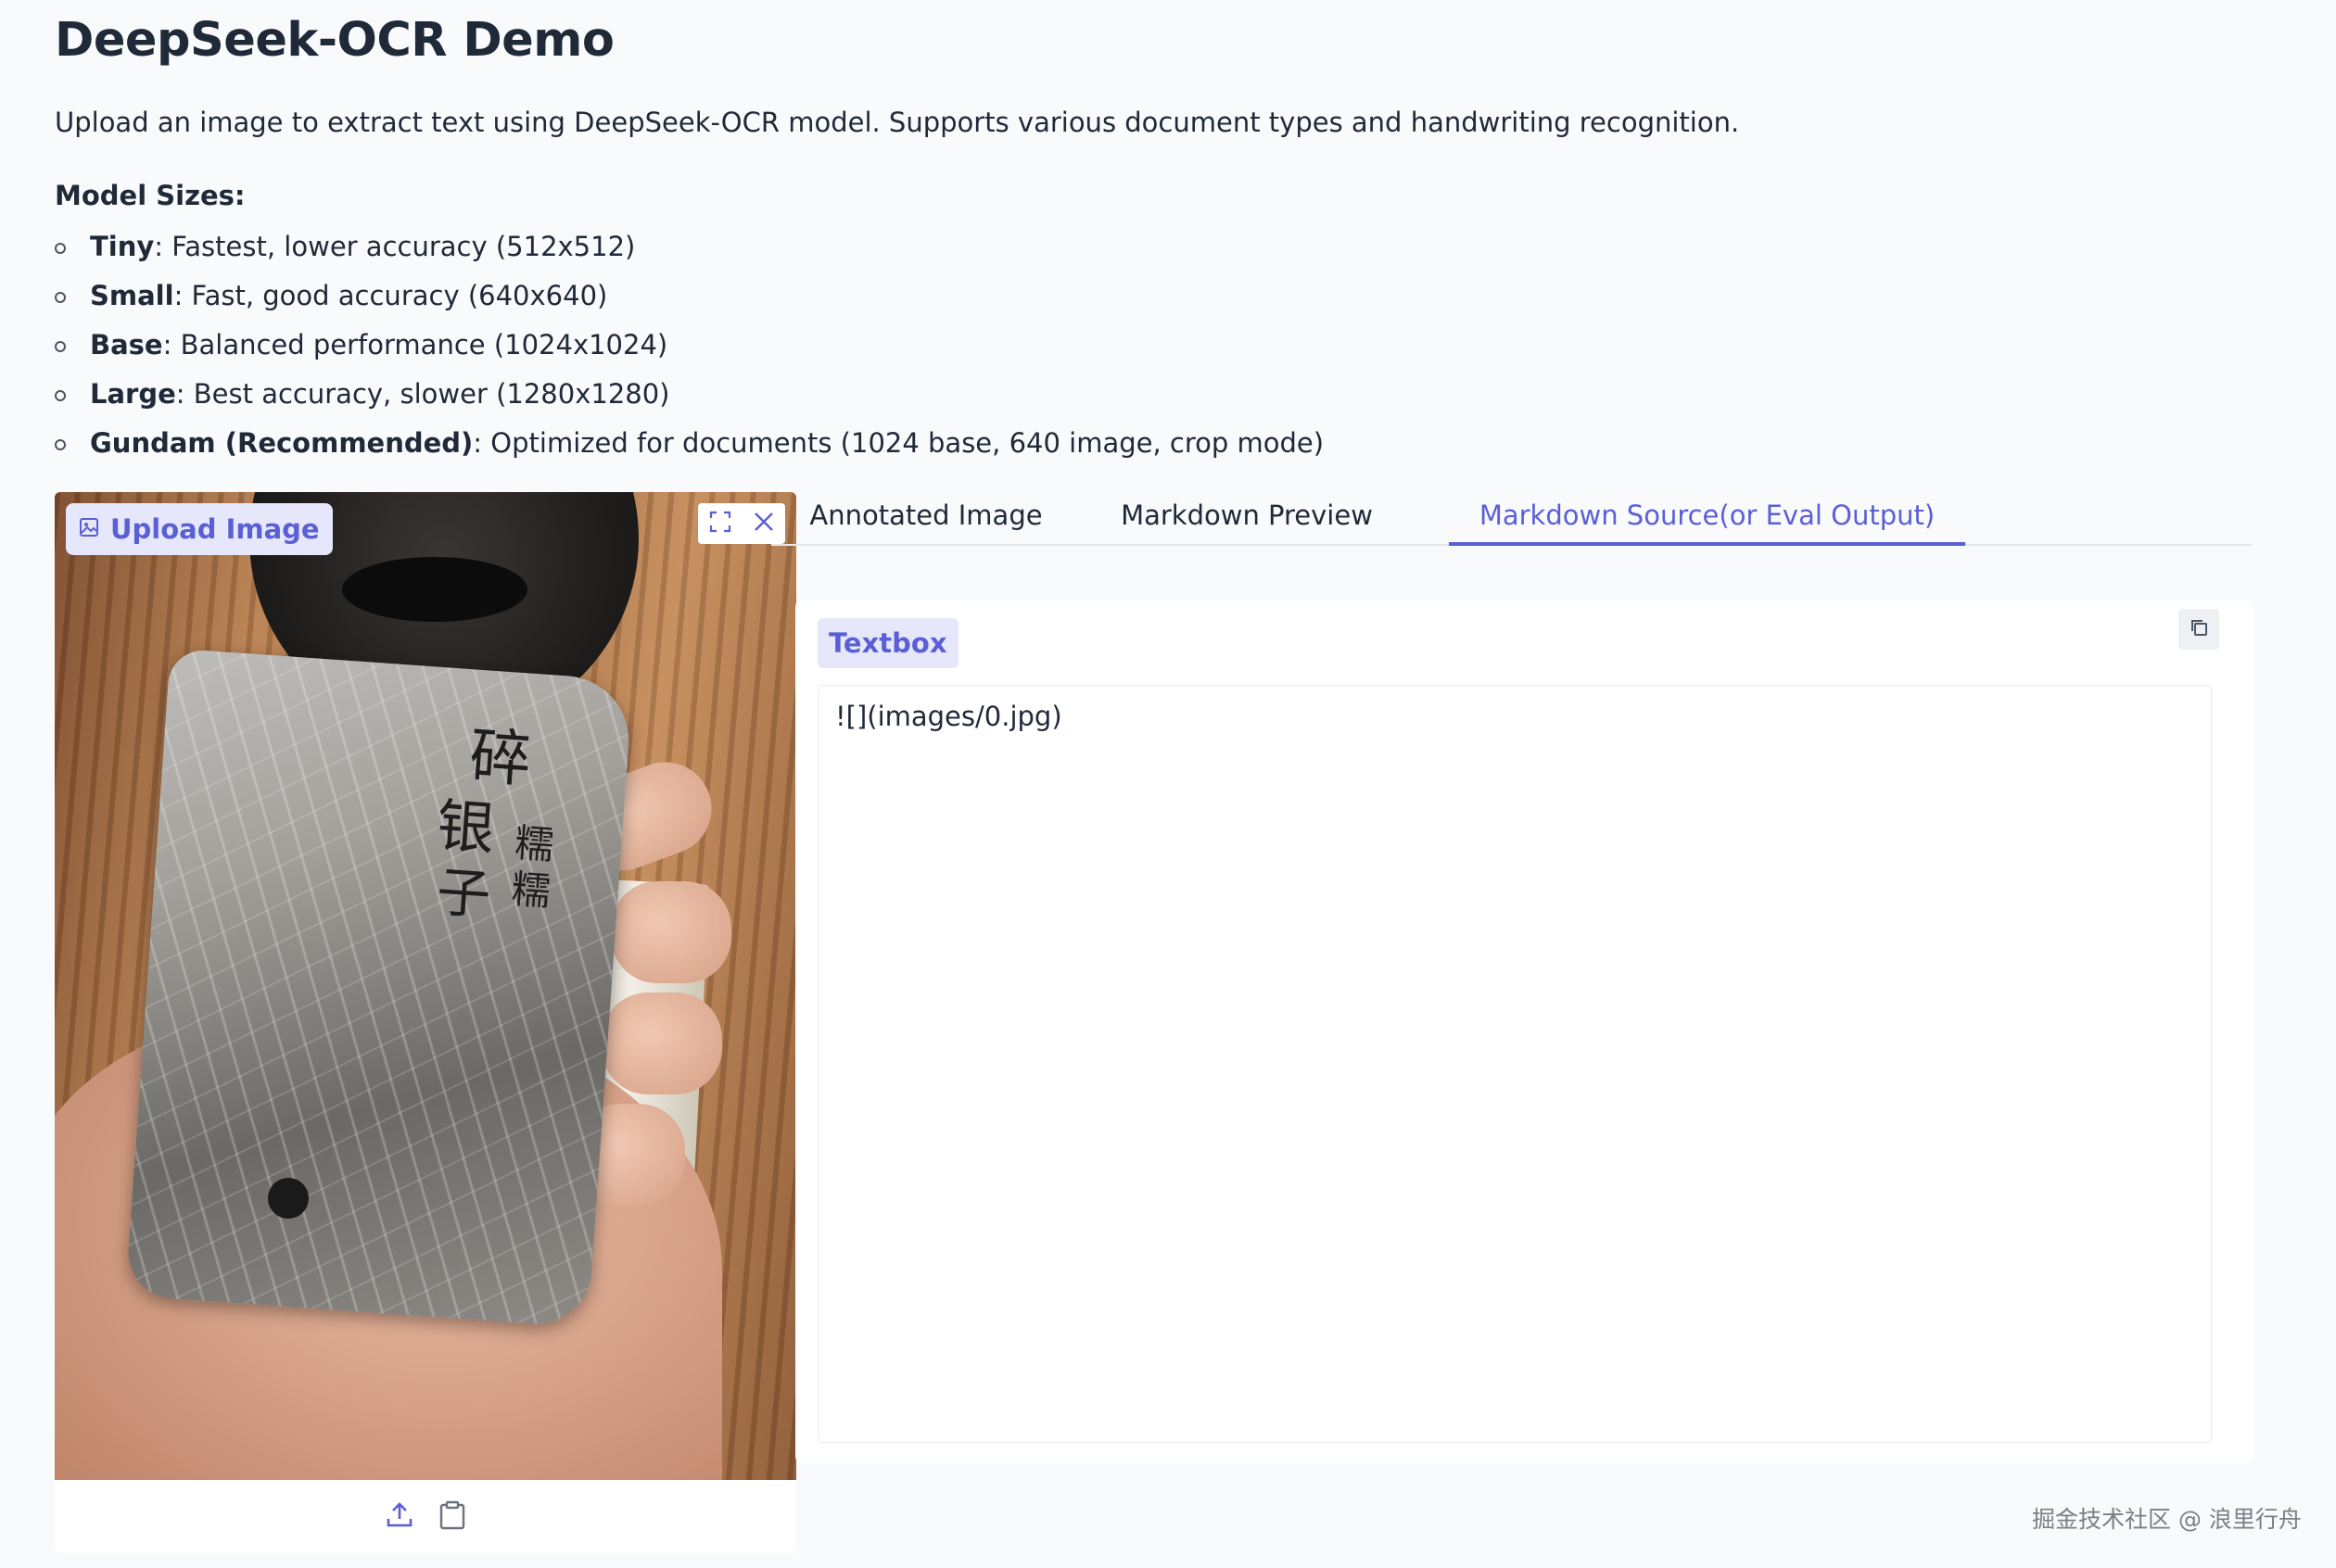 Image resolution: width=2336 pixels, height=1568 pixels. What do you see at coordinates (127, 344) in the screenshot?
I see `model-size-name: Base` at bounding box center [127, 344].